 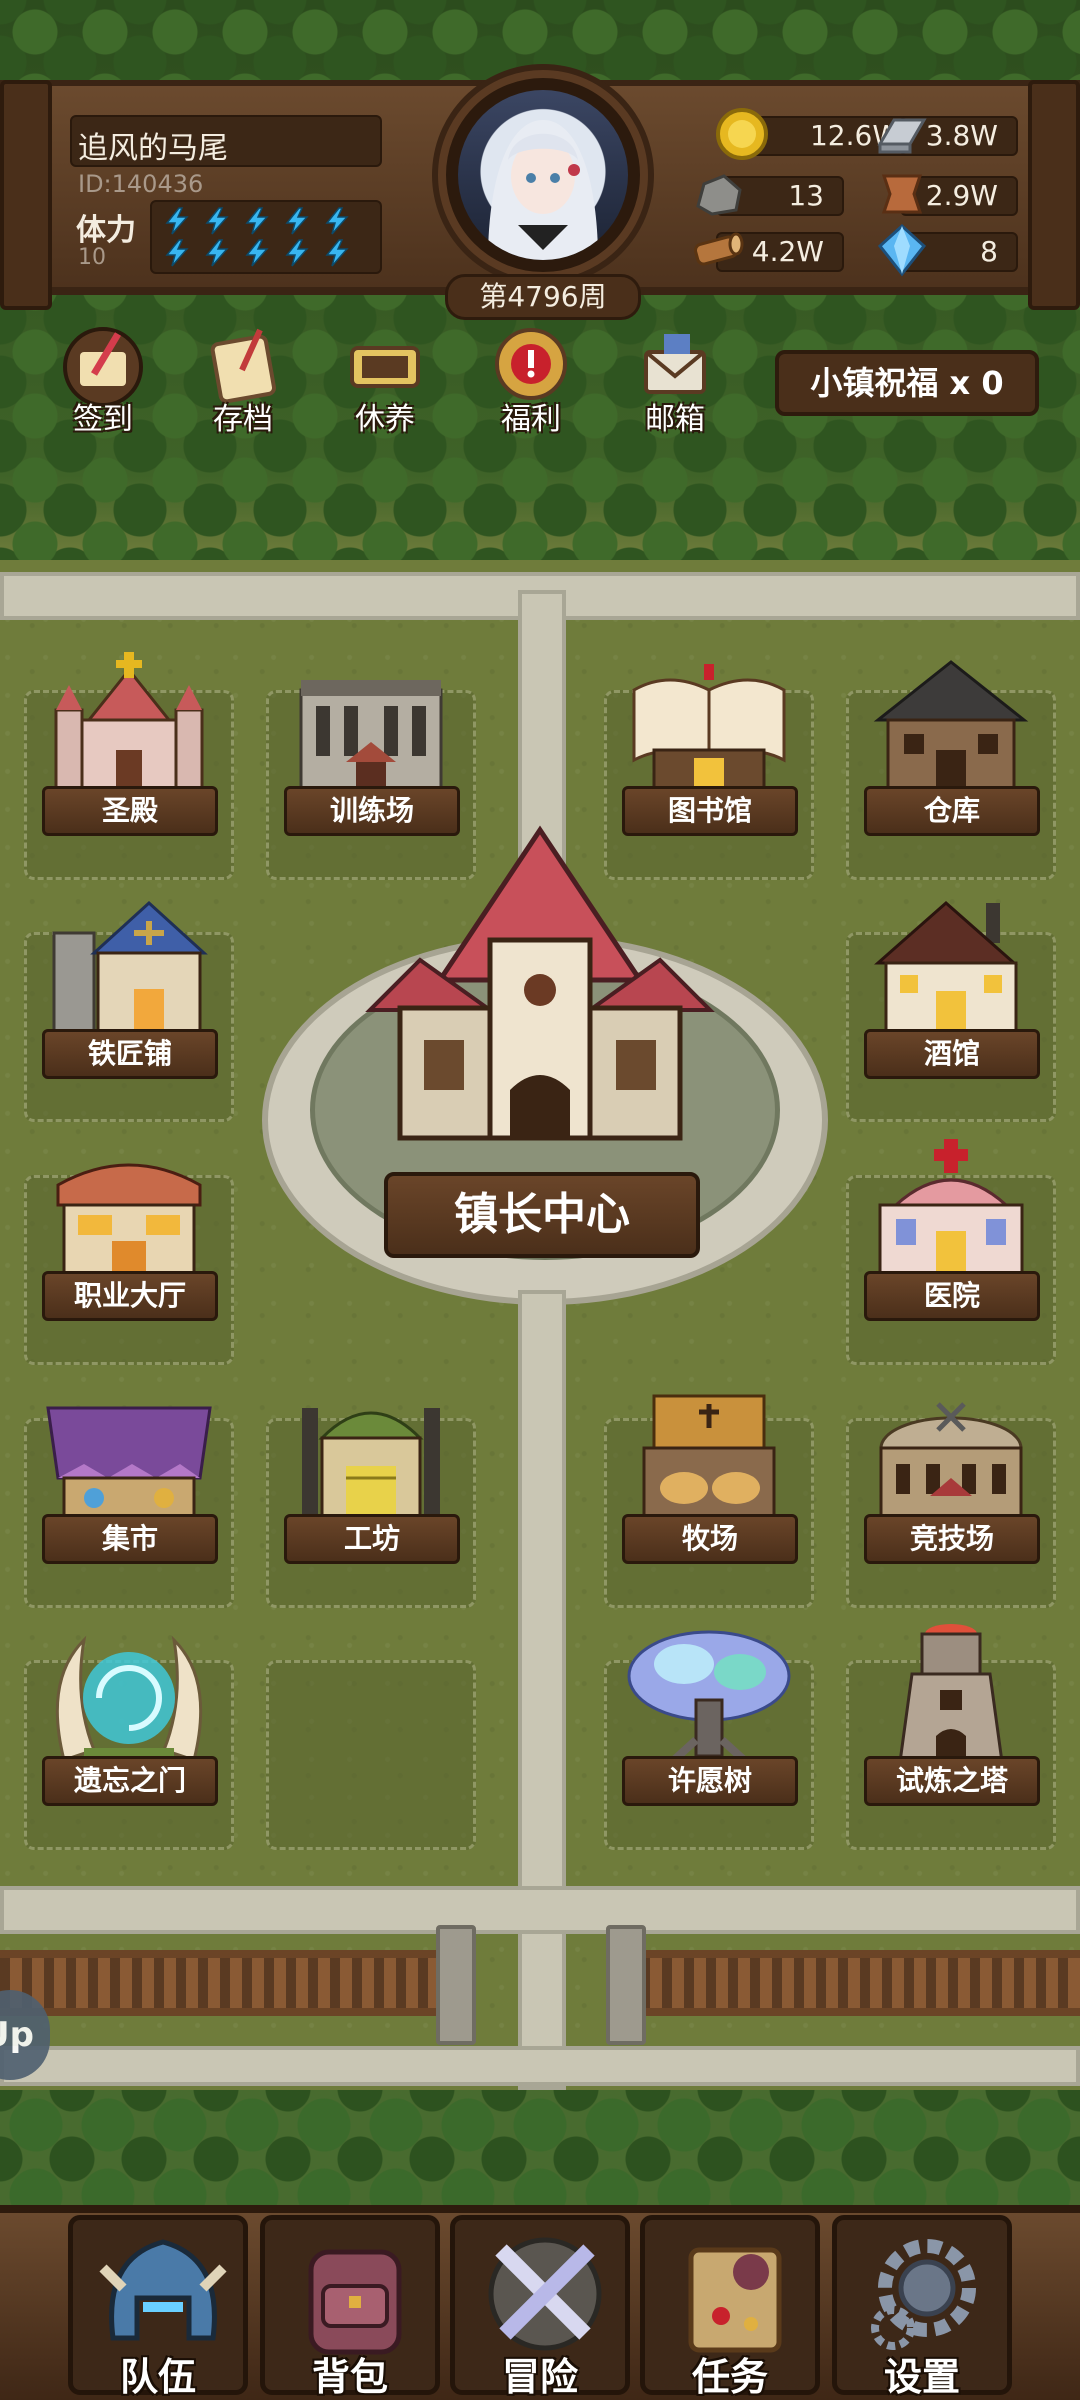 What do you see at coordinates (710, 1539) in the screenshot?
I see `ranch-label: 牧场` at bounding box center [710, 1539].